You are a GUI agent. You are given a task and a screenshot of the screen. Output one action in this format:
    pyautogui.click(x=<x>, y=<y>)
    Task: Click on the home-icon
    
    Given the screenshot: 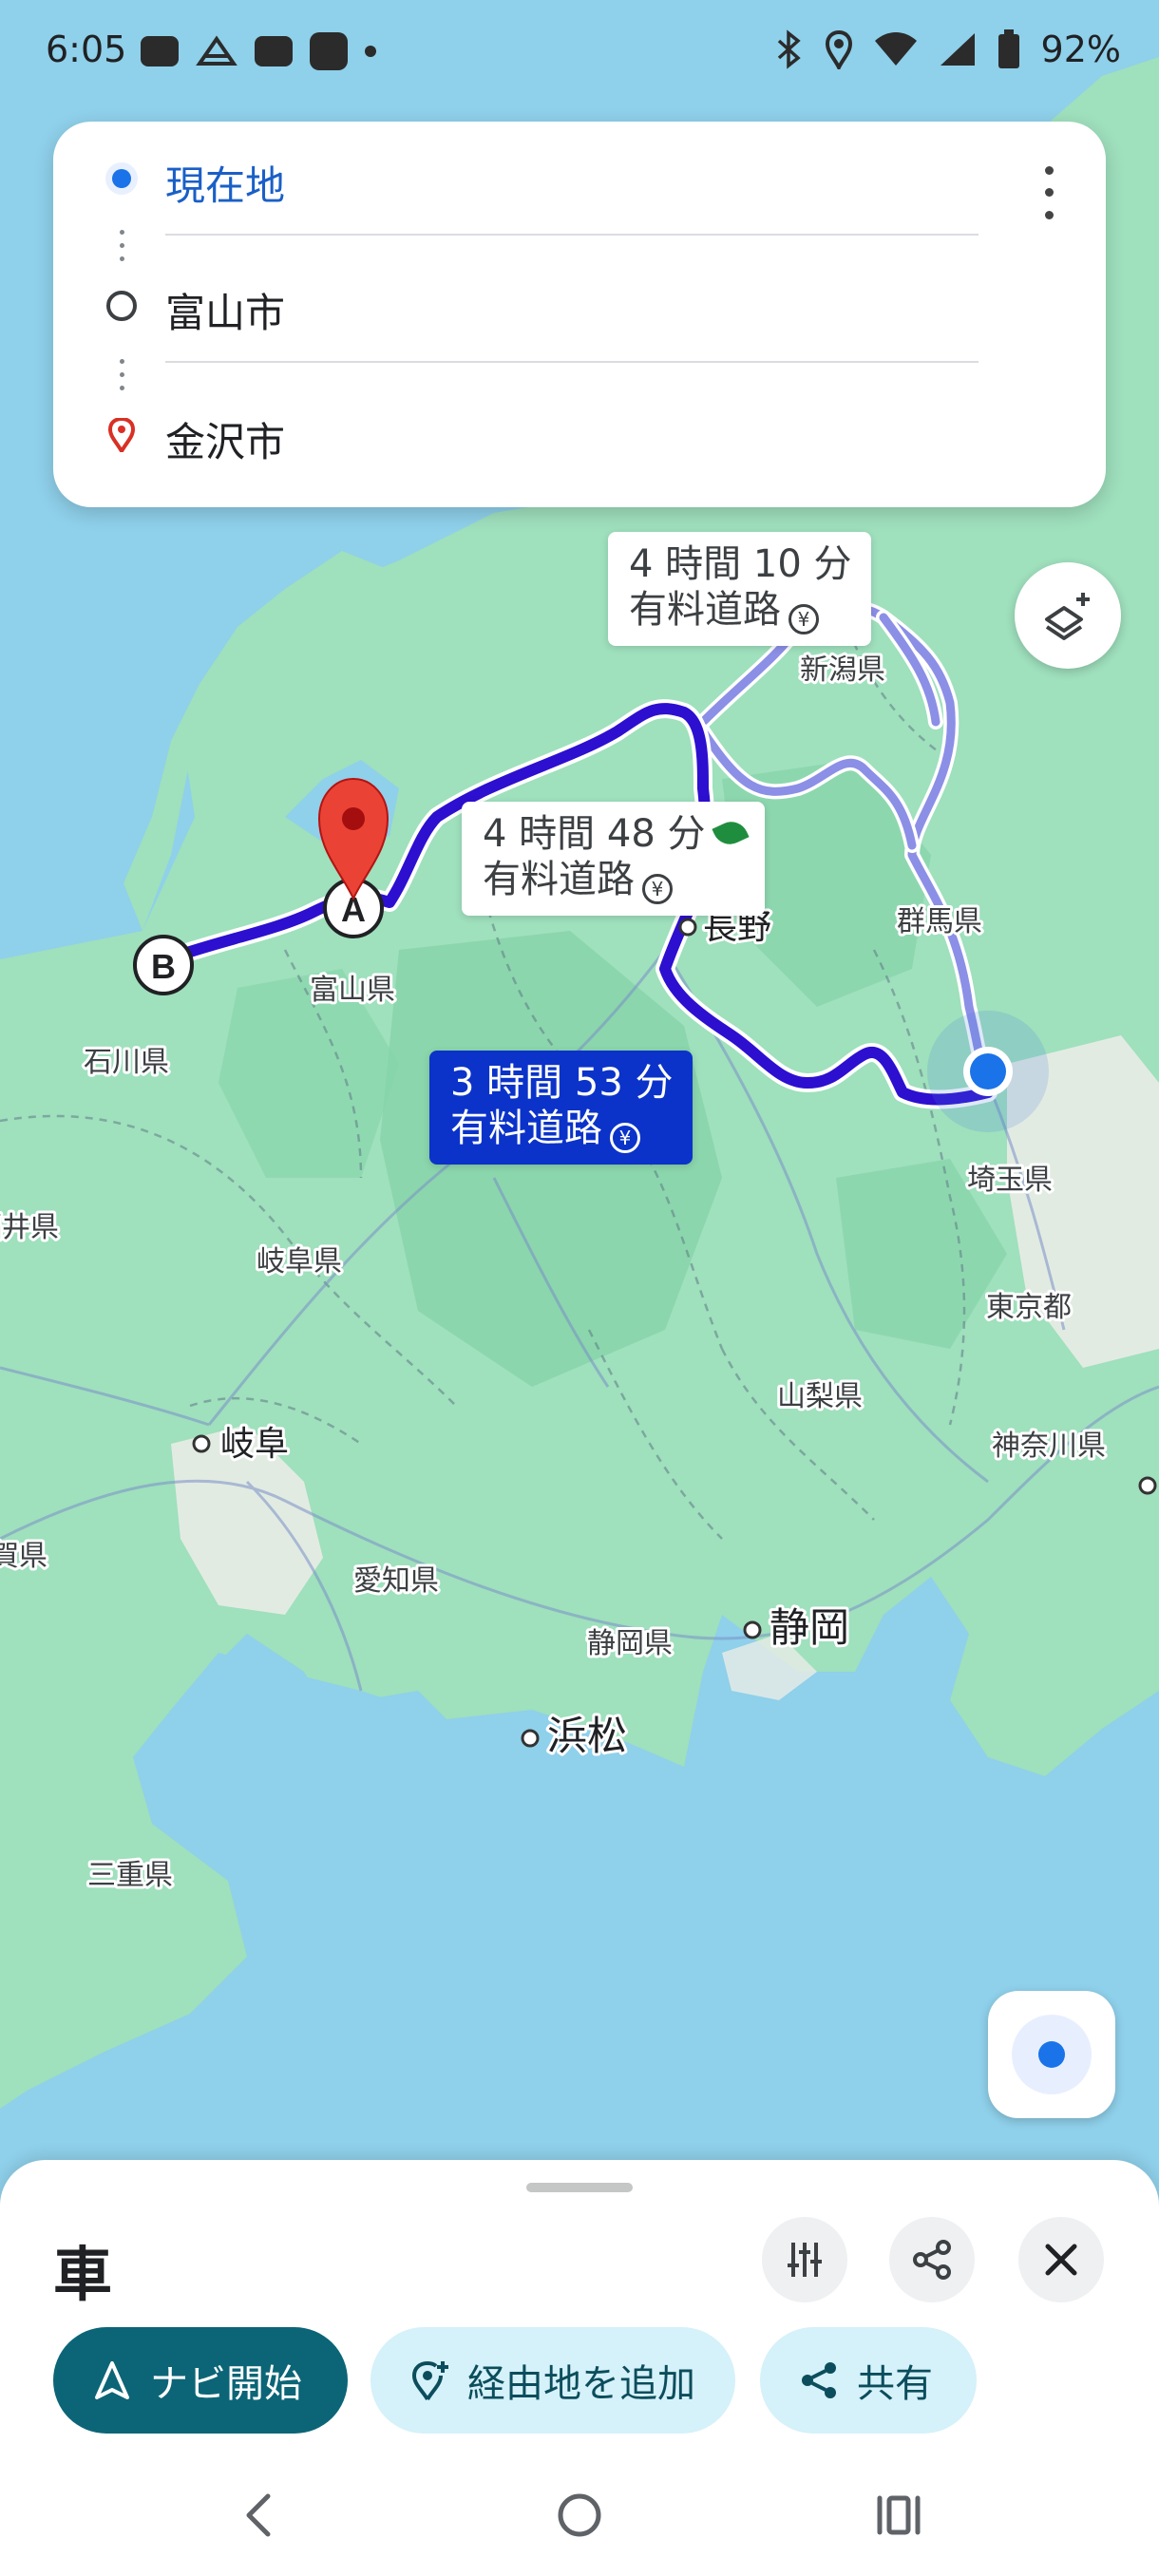 What is the action you would take?
    pyautogui.click(x=579, y=2515)
    